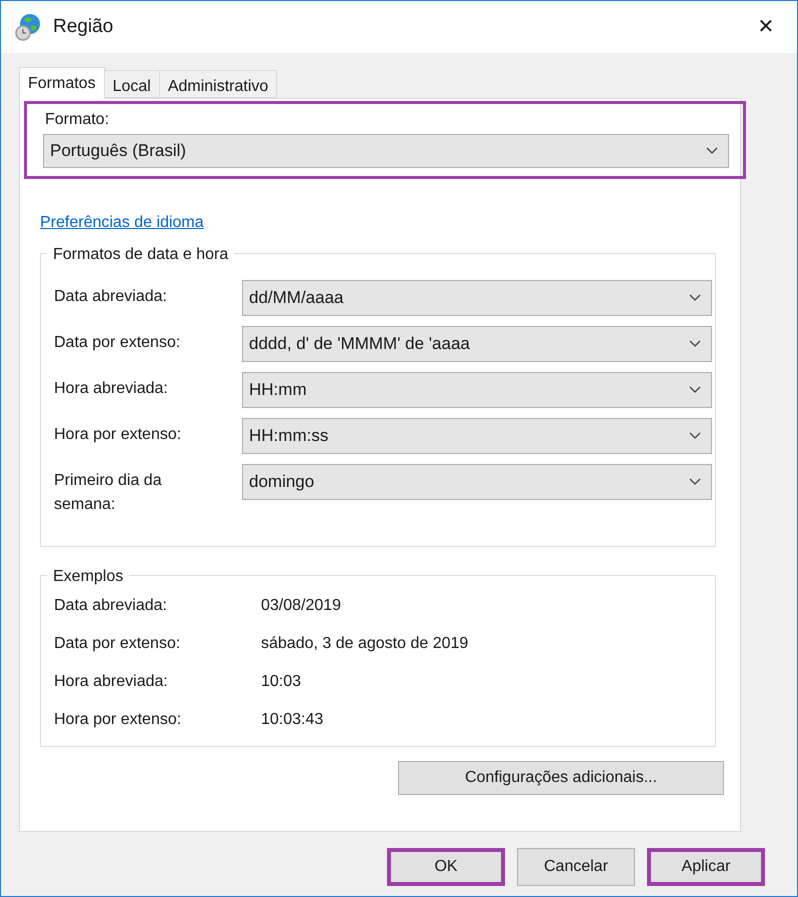  Describe the element at coordinates (118, 343) in the screenshot. I see `field-label: Data por extenso:` at that location.